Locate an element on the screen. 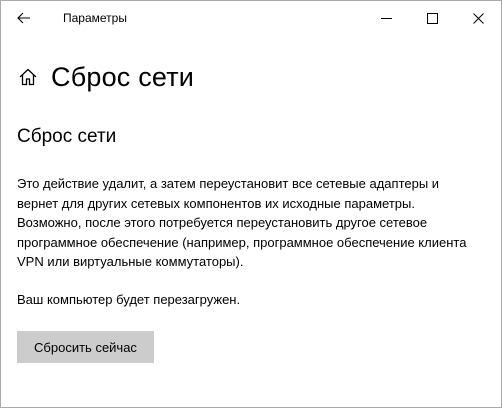  back-arrow-icon is located at coordinates (23, 18).